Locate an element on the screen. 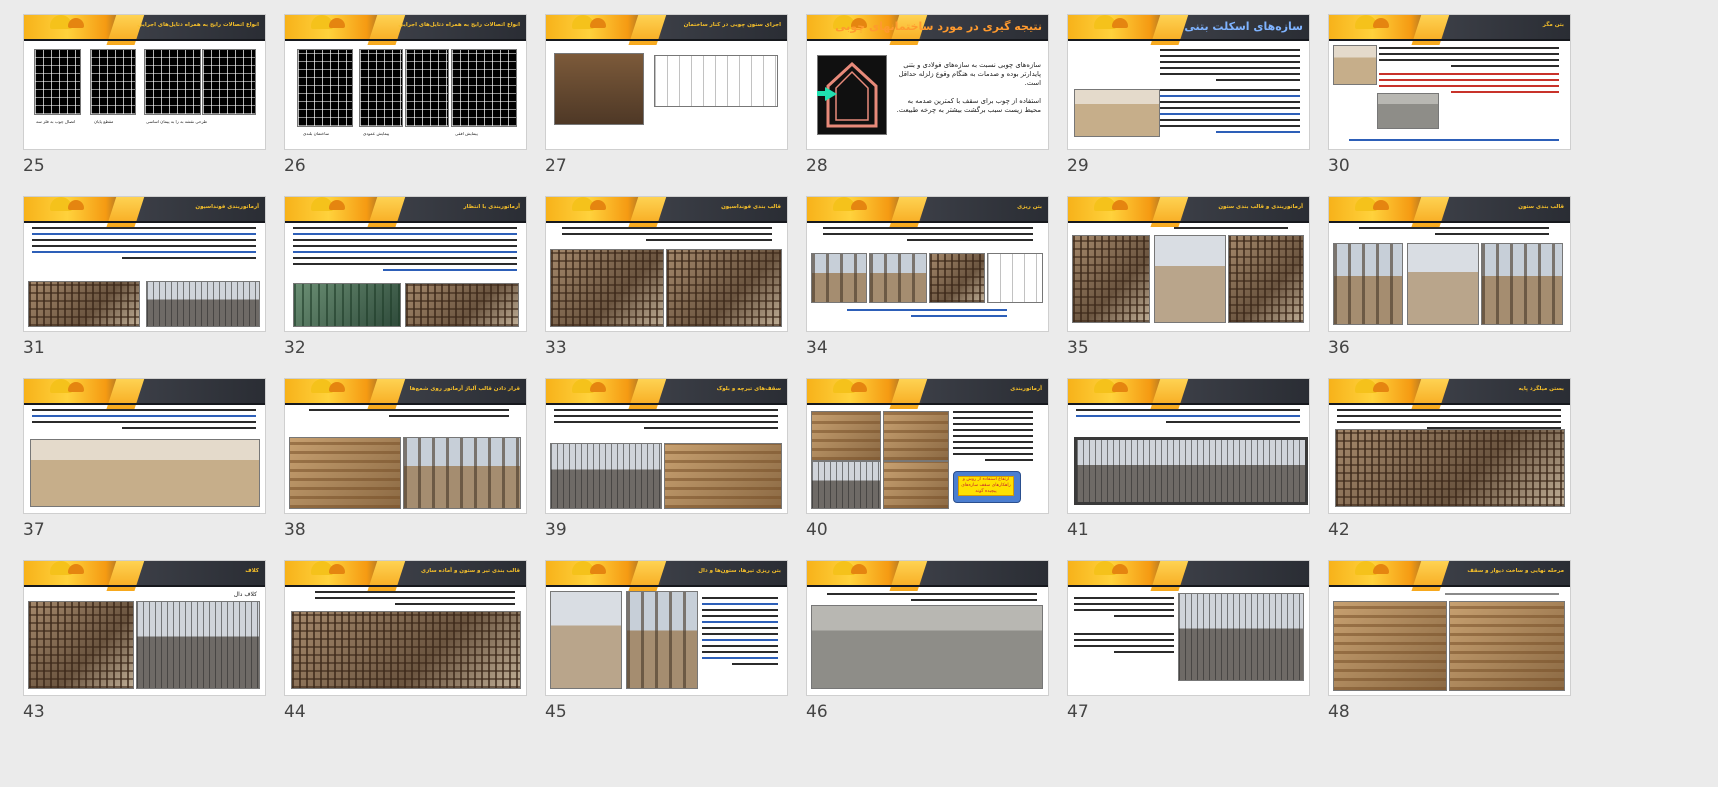 This screenshot has width=1718, height=787. slide-thumbnail-41: 41 is located at coordinates (1188, 463).